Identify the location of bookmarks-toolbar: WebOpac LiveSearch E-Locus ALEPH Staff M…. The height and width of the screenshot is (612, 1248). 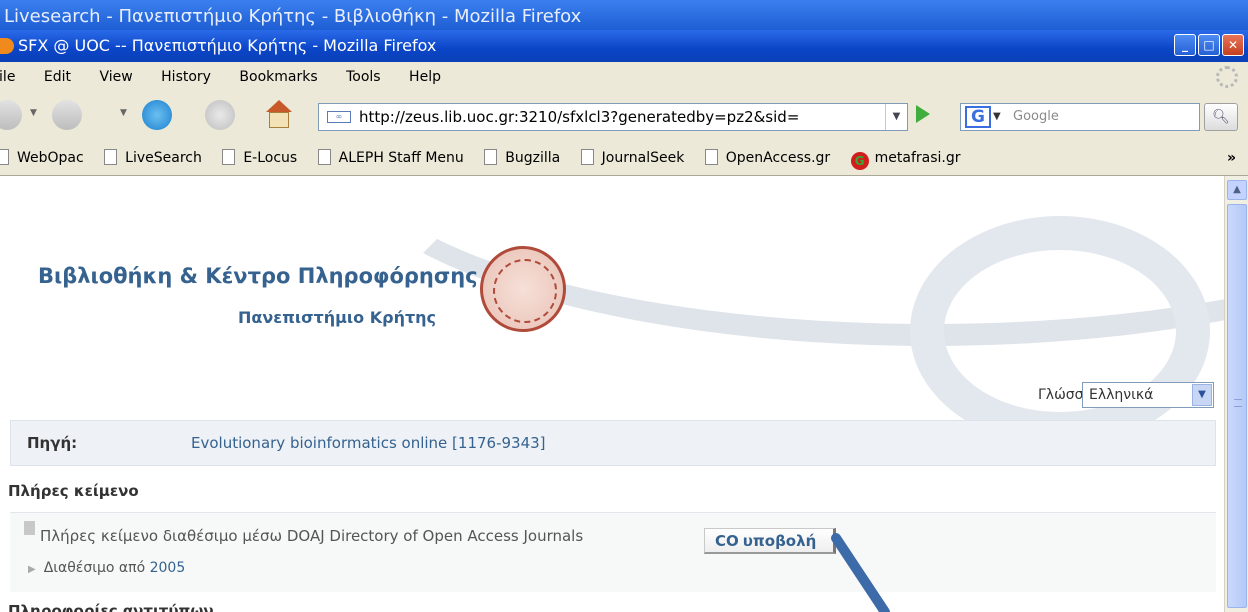
(624, 158).